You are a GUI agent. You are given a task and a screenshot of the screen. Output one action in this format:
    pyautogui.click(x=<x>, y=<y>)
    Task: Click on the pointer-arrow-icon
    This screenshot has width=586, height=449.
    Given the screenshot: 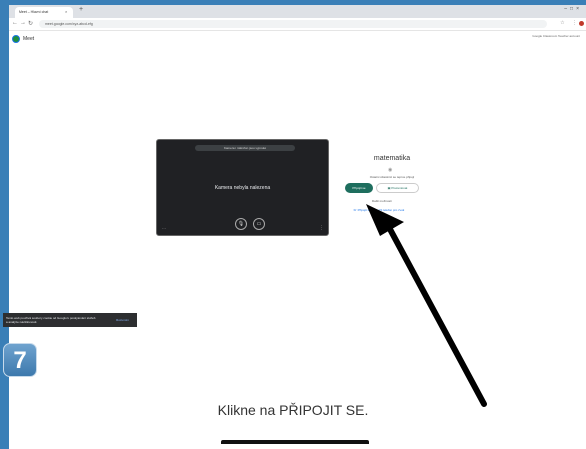 What is the action you would take?
    pyautogui.click(x=426, y=305)
    